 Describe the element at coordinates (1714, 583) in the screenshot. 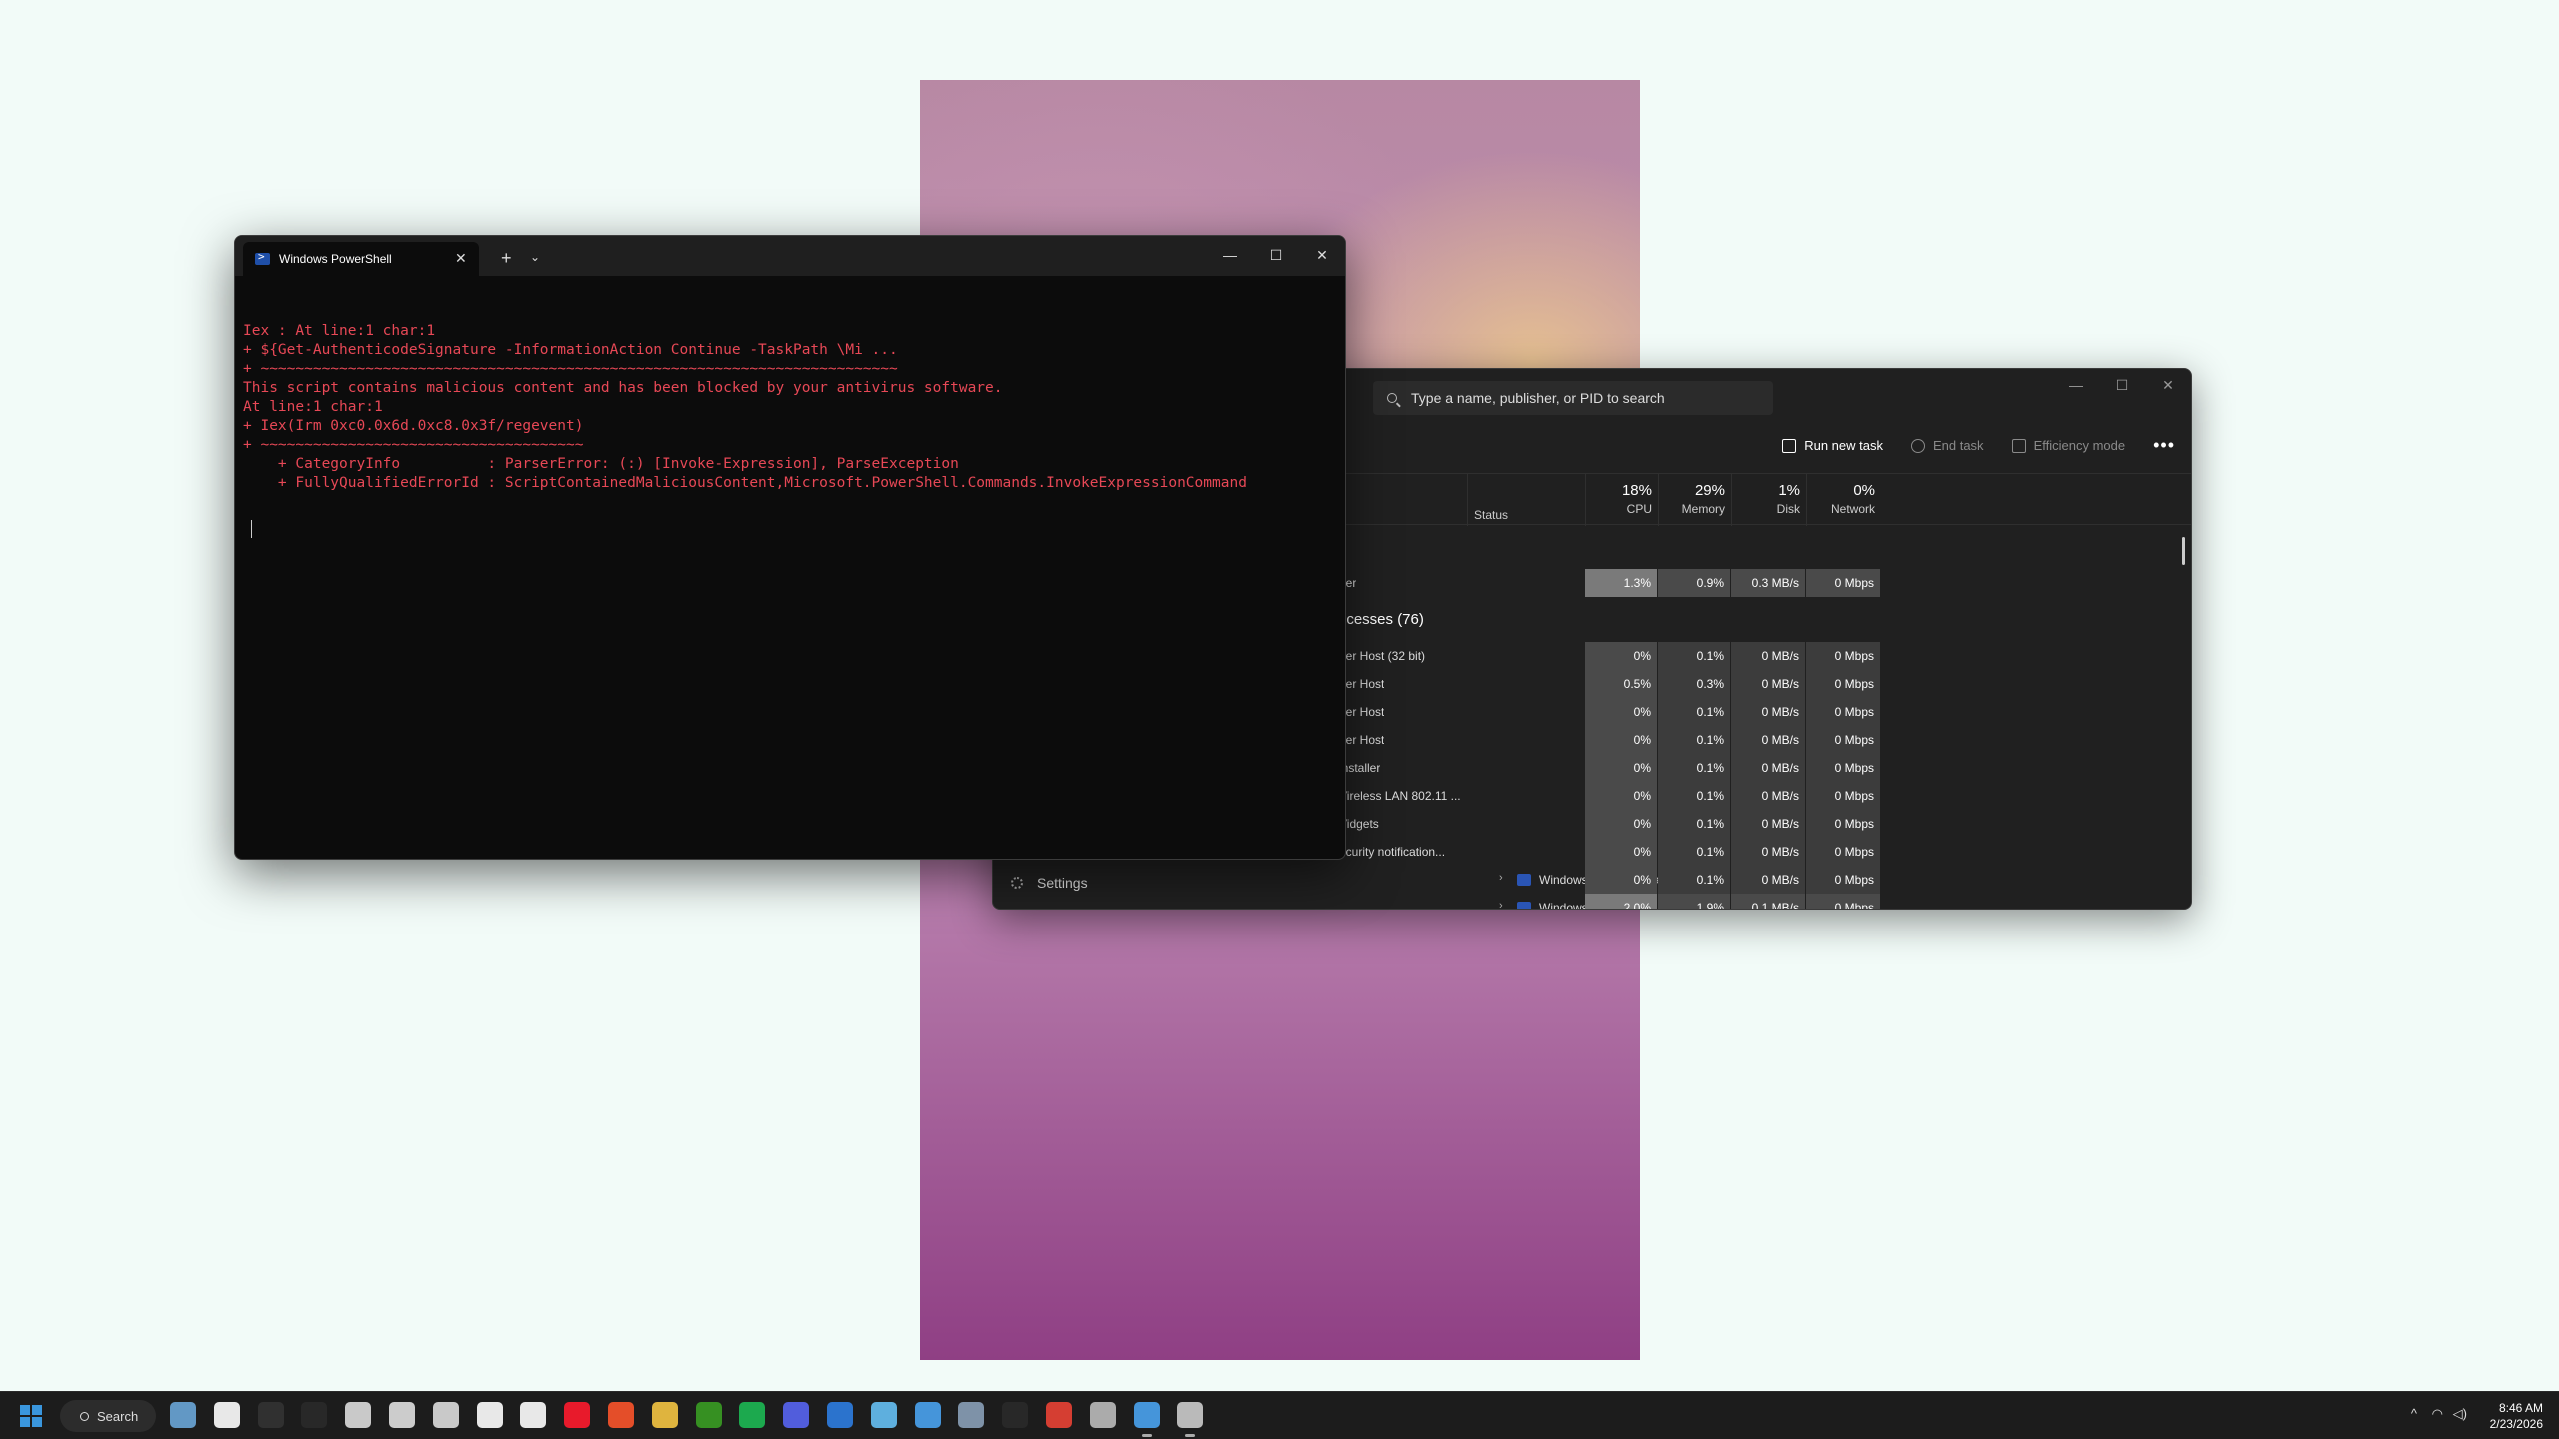

I see `table-row: ger 1.3% 0.9% 0.3 MB/s 0 Mbps` at that location.